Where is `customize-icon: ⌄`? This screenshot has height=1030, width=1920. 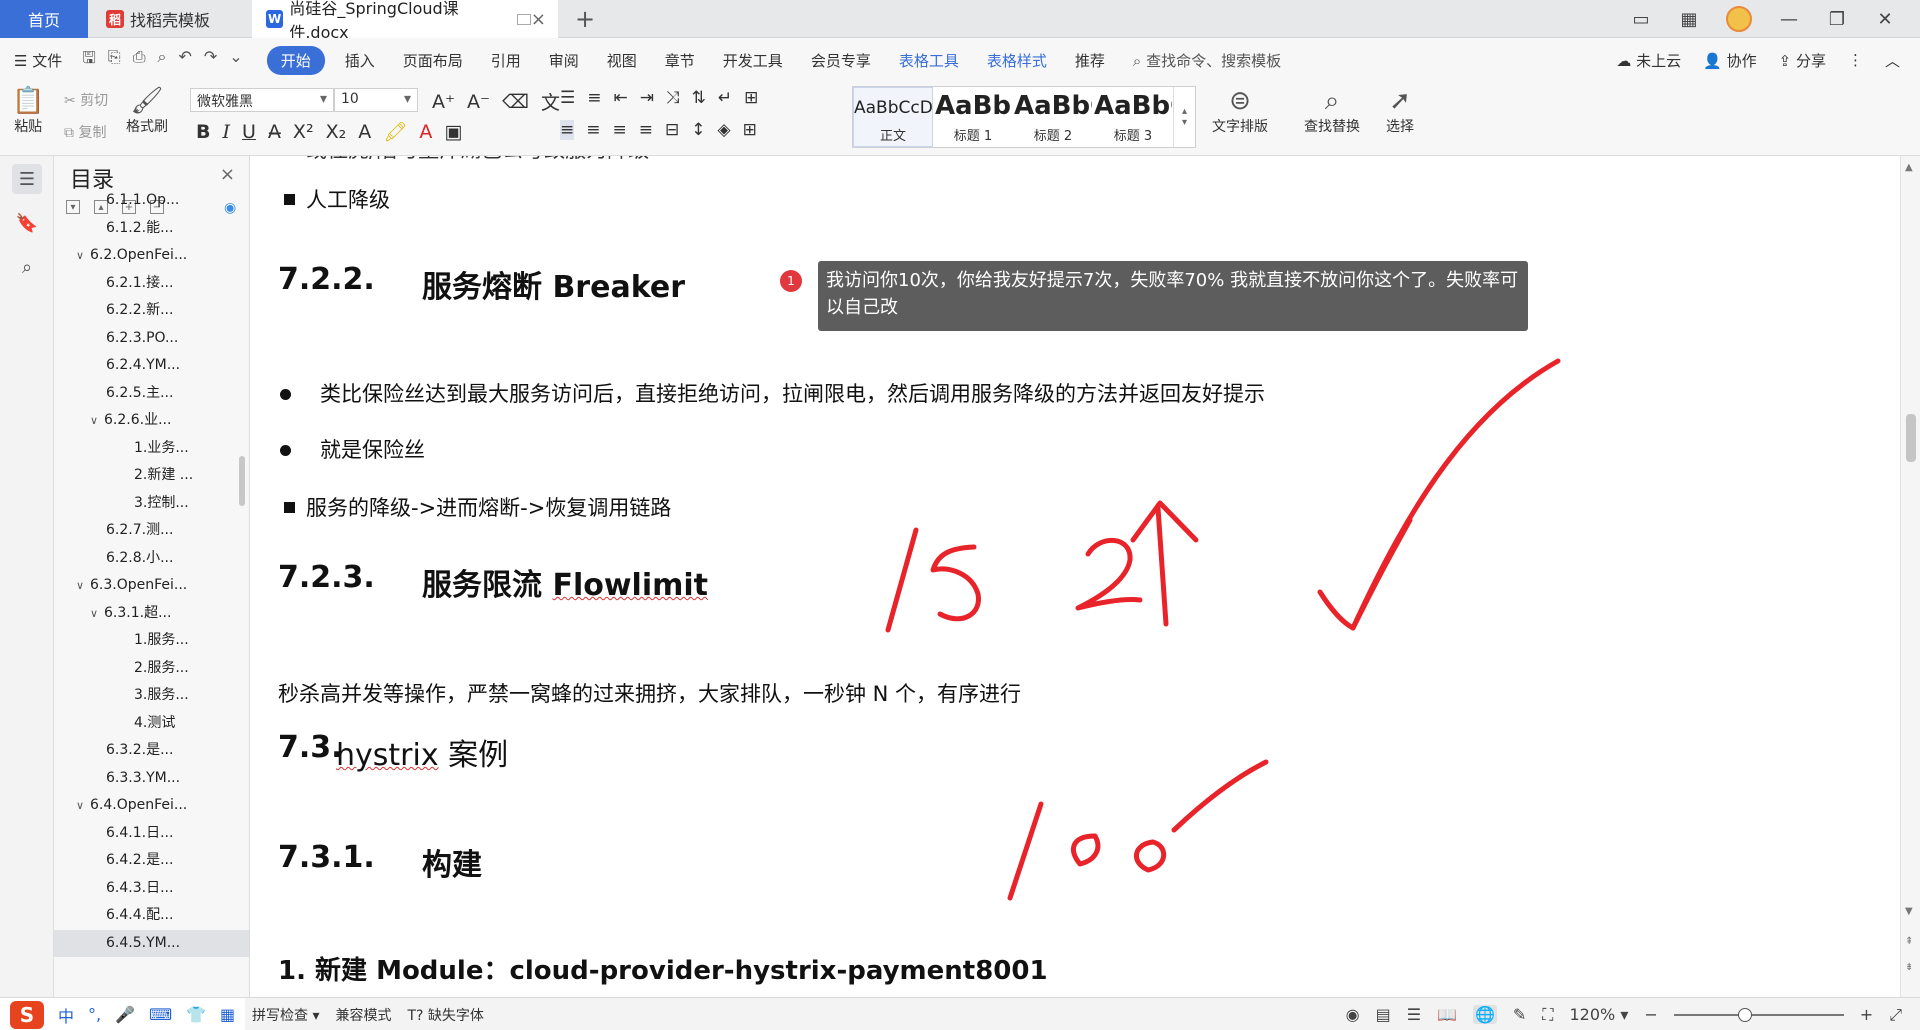 customize-icon: ⌄ is located at coordinates (235, 60).